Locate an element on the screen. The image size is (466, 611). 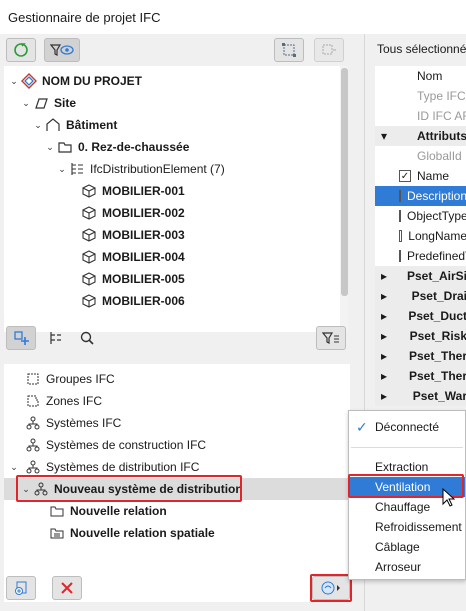
checkbox-checked: ✓ is located at coordinates (405, 176).